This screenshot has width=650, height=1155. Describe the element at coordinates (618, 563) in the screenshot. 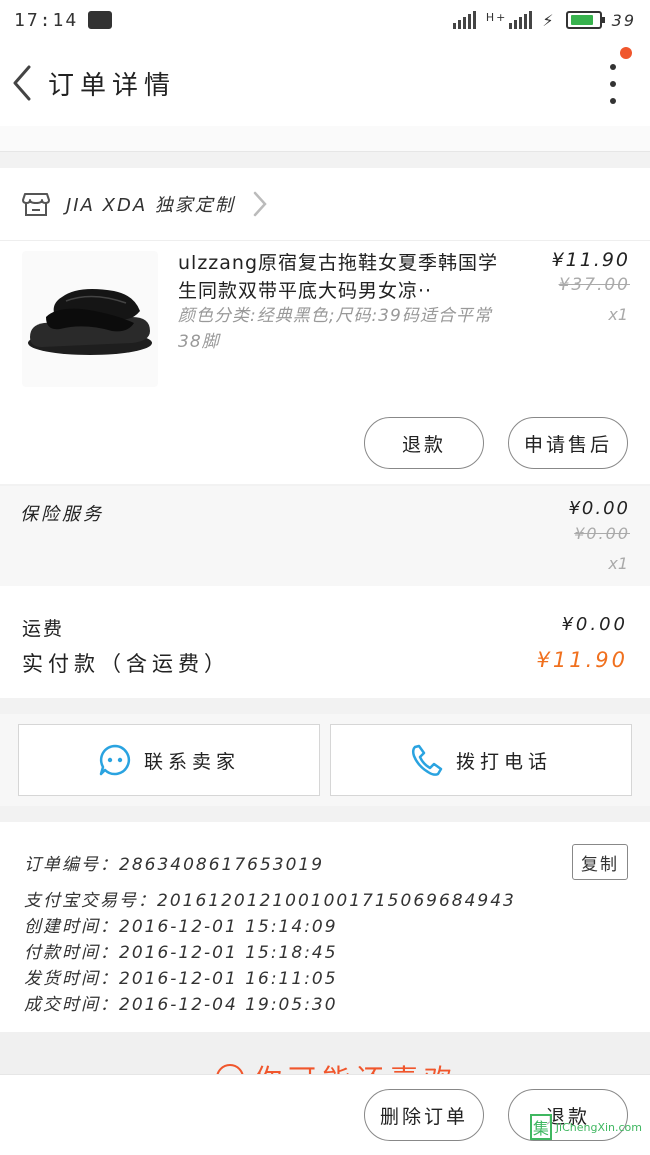

I see `insurance-quantity: x1` at that location.